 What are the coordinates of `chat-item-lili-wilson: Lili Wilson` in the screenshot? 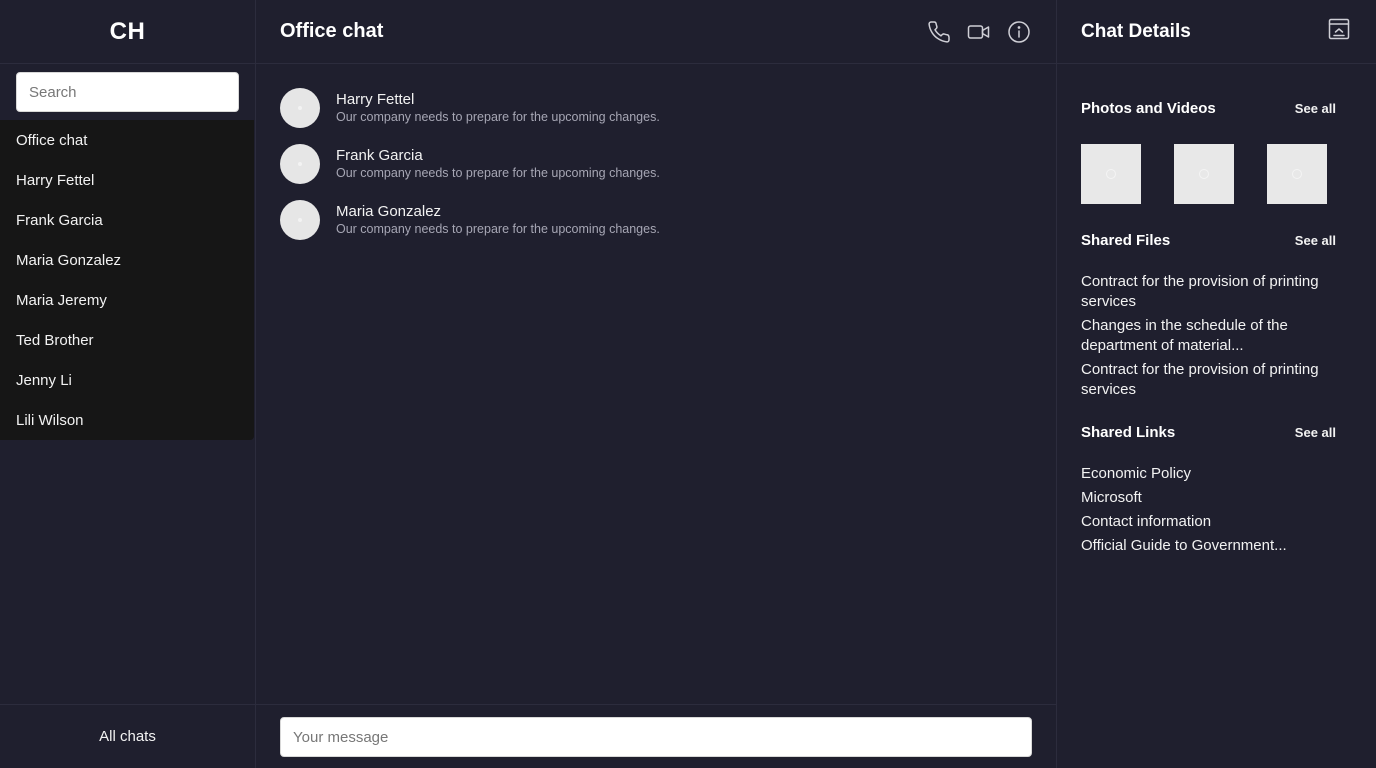 It's located at (127, 420).